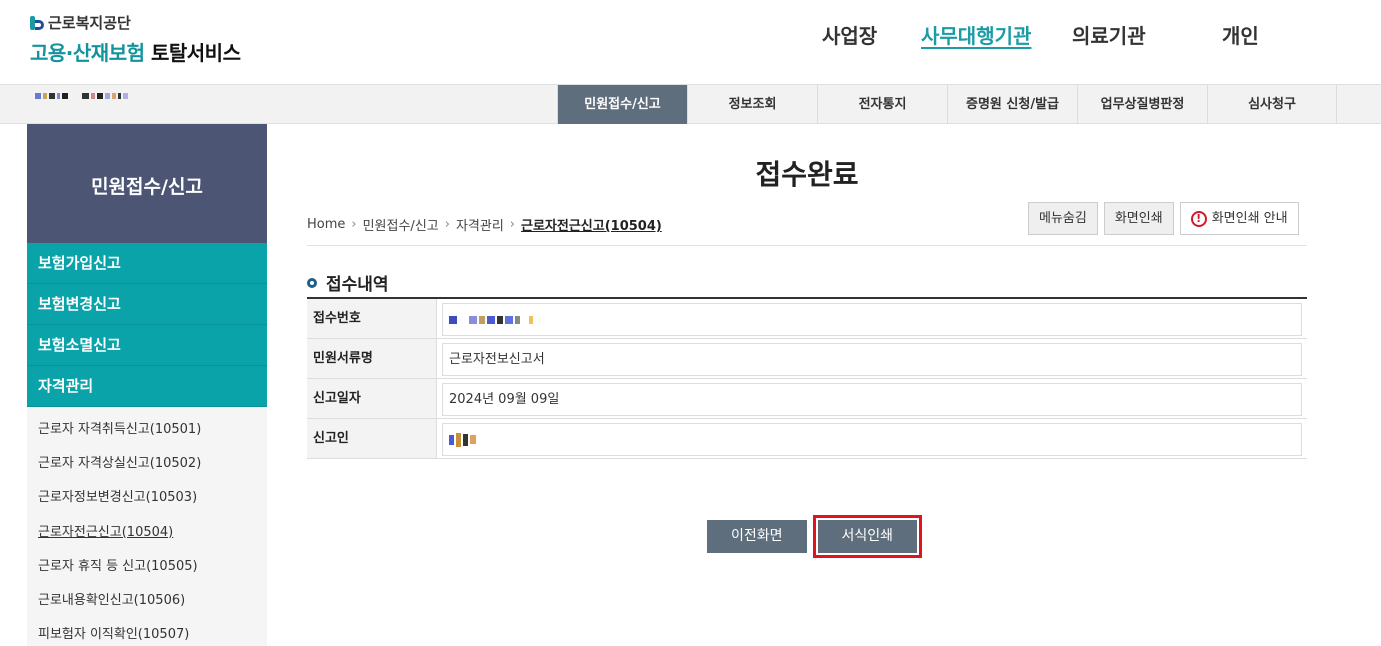 This screenshot has width=1381, height=646. Describe the element at coordinates (872, 439) in the screenshot. I see `reporter-field` at that location.